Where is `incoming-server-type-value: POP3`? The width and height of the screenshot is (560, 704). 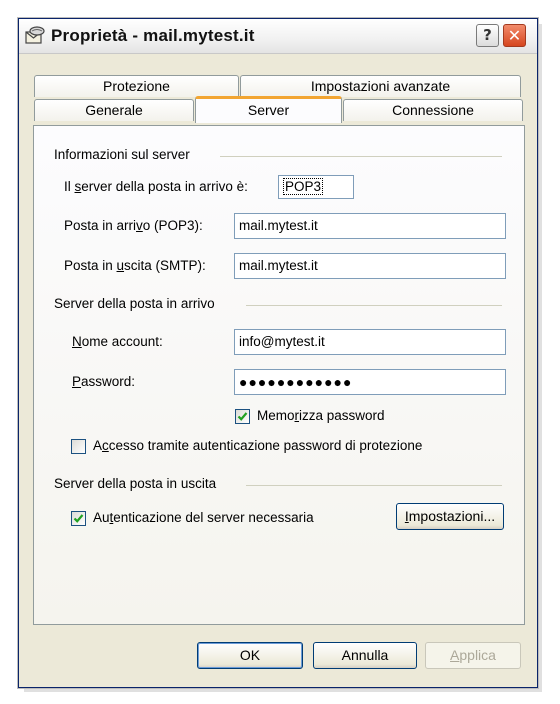
incoming-server-type-value: POP3 is located at coordinates (303, 186).